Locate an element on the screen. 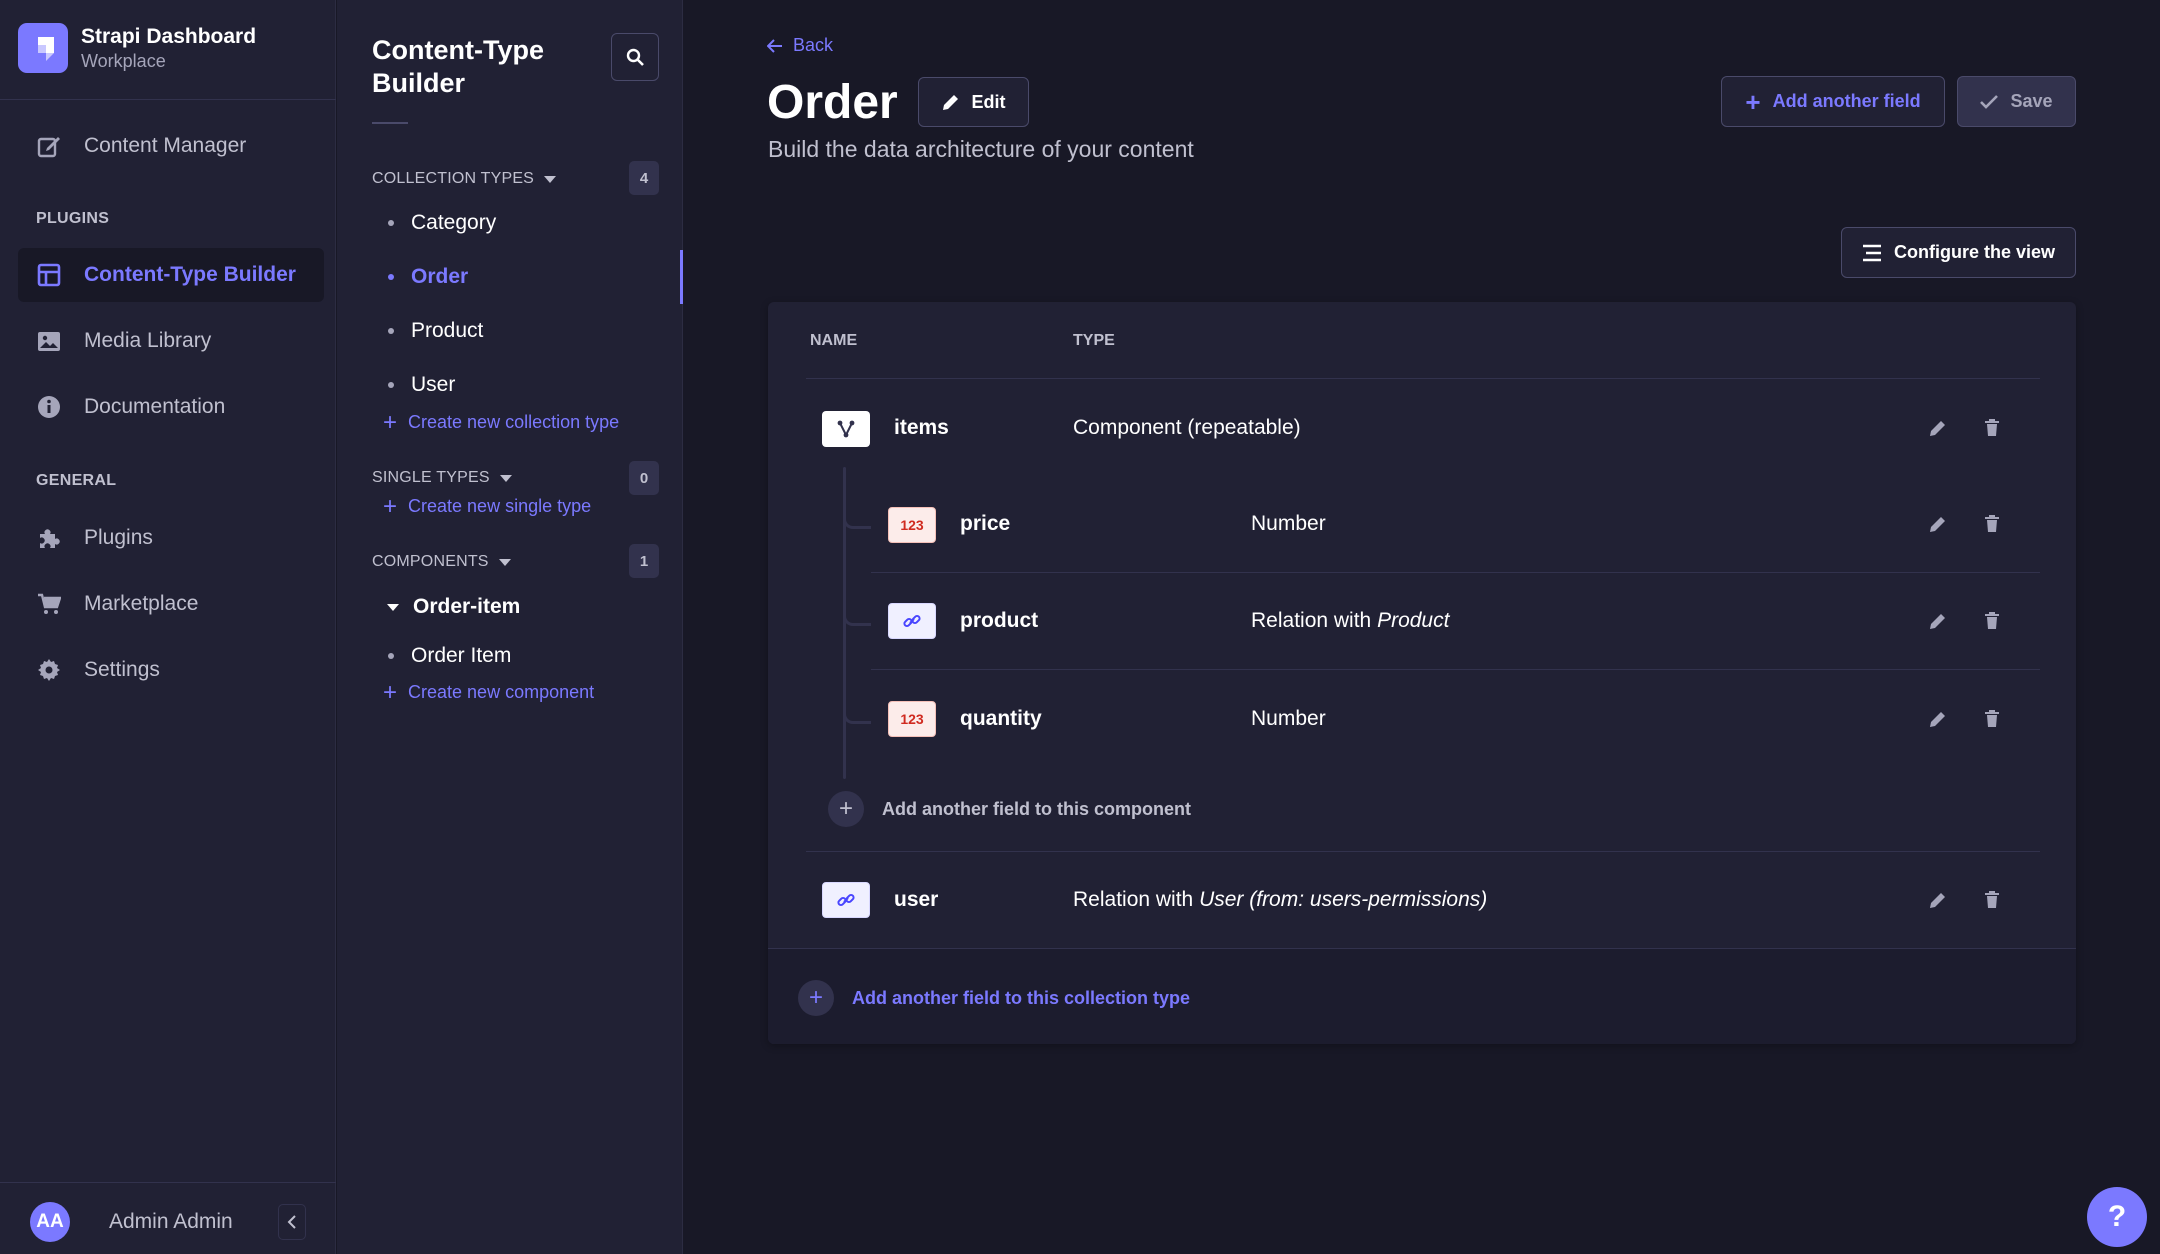 The height and width of the screenshot is (1254, 2160). check-icon is located at coordinates (1995, 101).